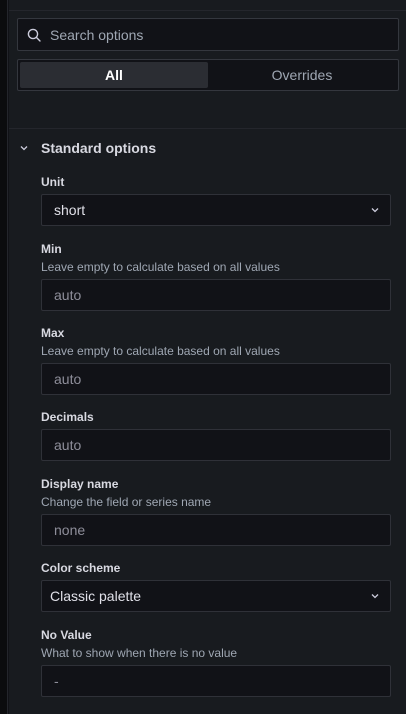  What do you see at coordinates (80, 484) in the screenshot?
I see `display-name-label: Display name` at bounding box center [80, 484].